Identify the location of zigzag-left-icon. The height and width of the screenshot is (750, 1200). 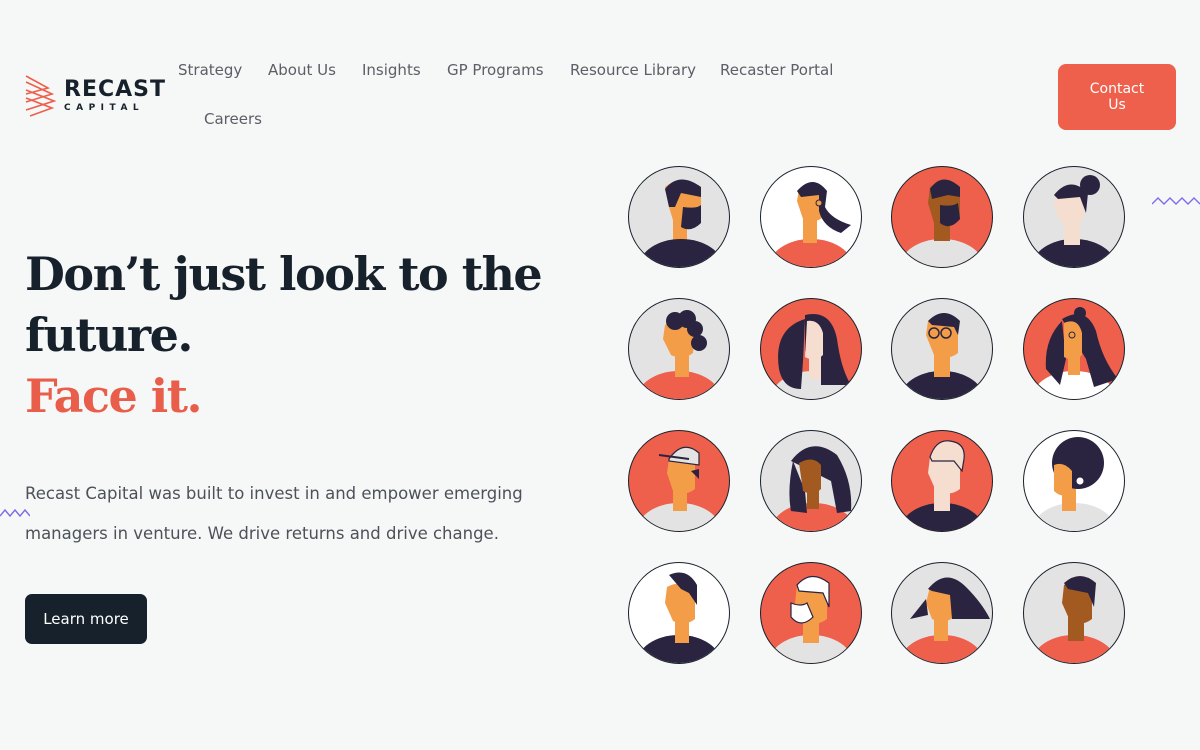
(15, 513).